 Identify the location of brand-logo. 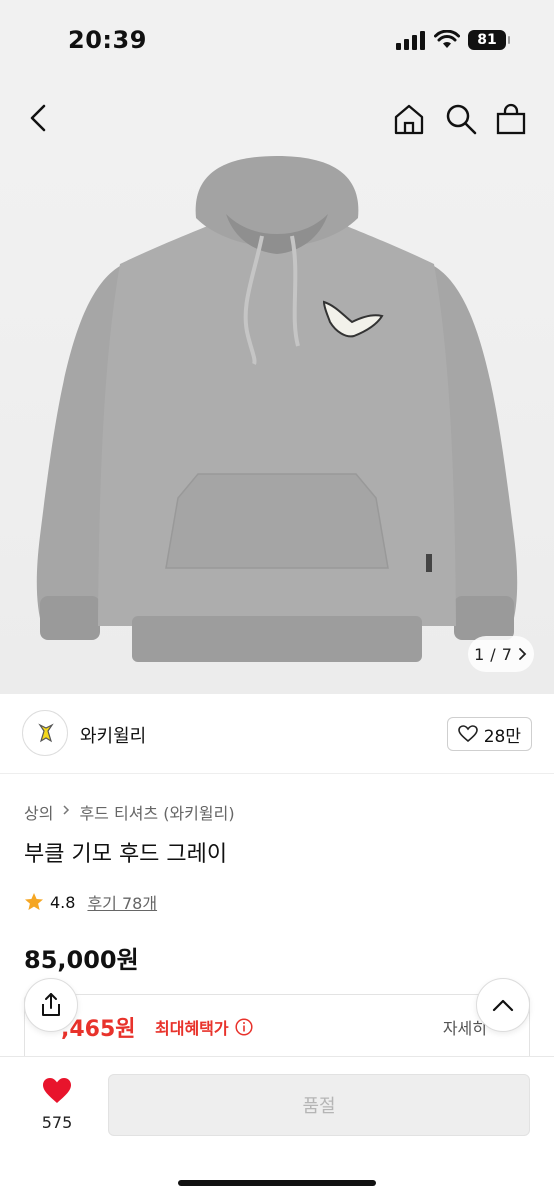
(45, 733).